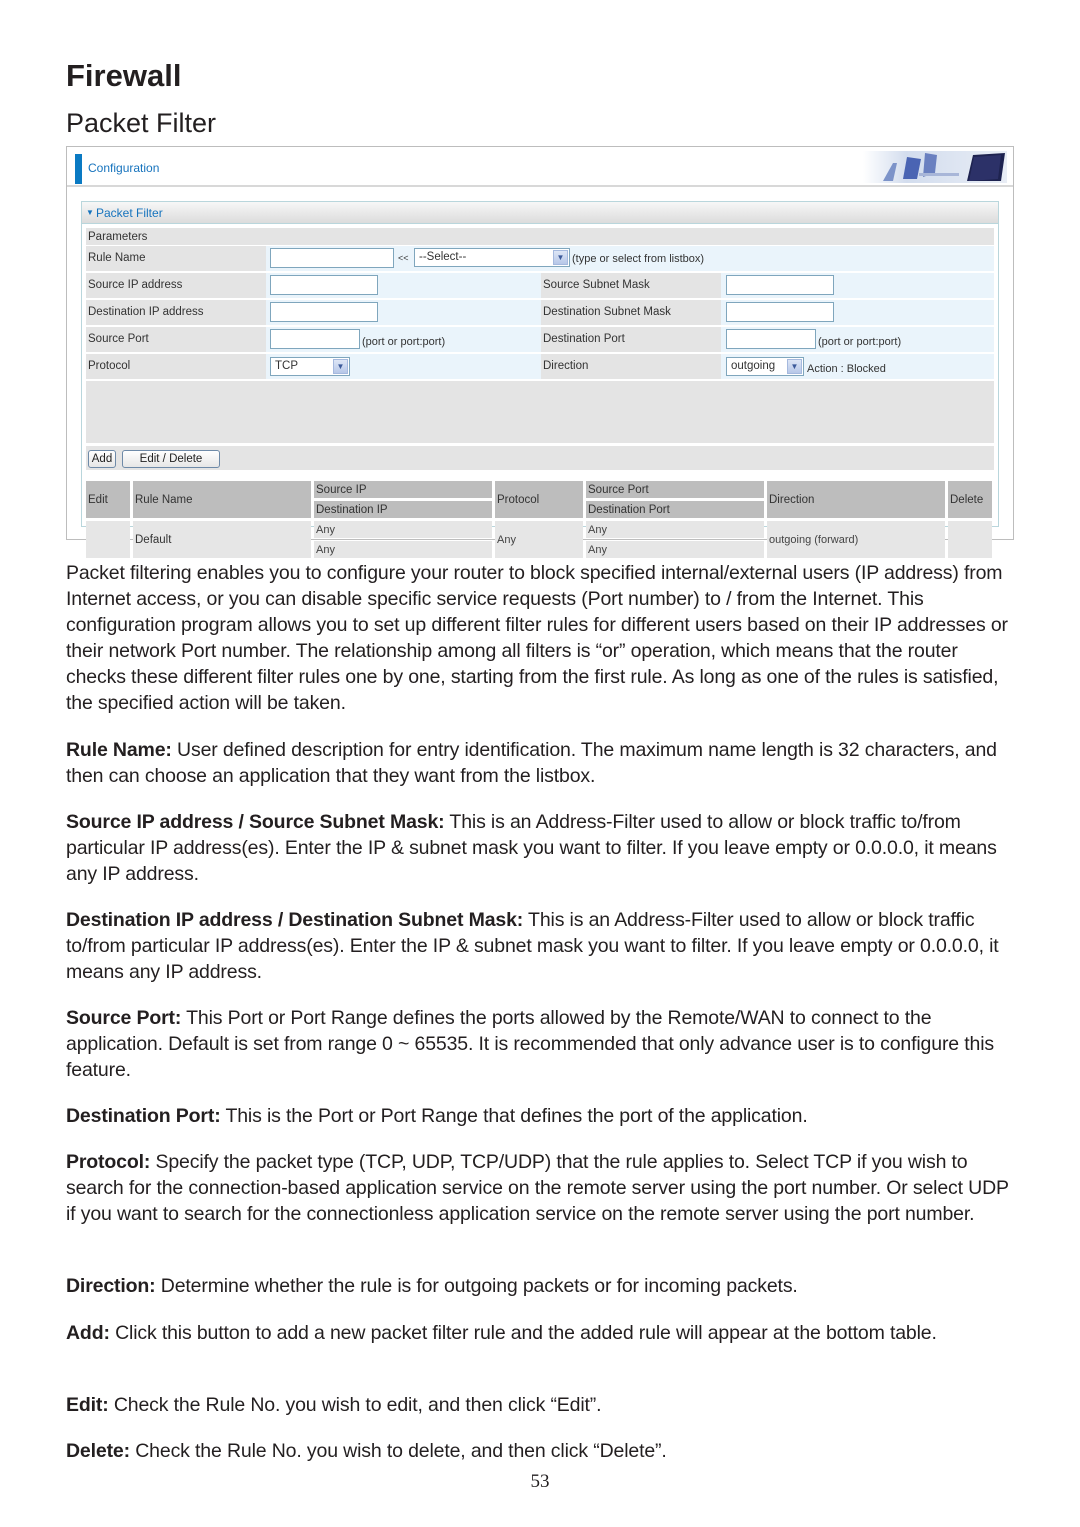 The width and height of the screenshot is (1080, 1527). Describe the element at coordinates (753, 366) in the screenshot. I see `direction-select-value: outgoing` at that location.